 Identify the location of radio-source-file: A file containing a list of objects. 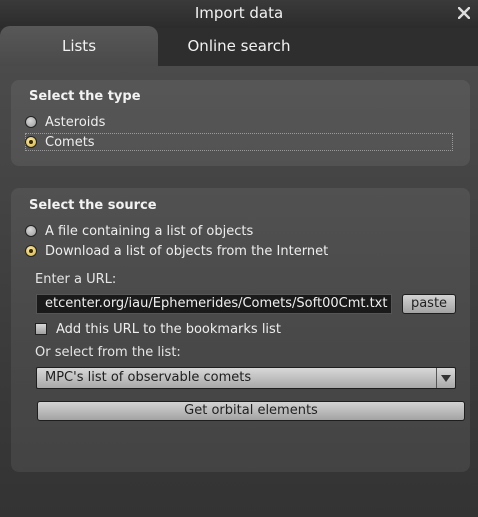
(139, 231).